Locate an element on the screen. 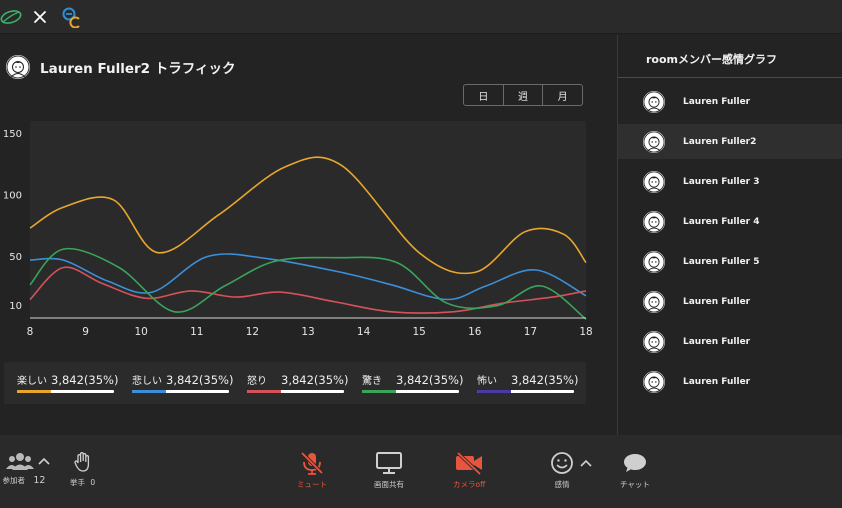 The height and width of the screenshot is (508, 842). member-name: Lauren Fuller 3 is located at coordinates (721, 181).